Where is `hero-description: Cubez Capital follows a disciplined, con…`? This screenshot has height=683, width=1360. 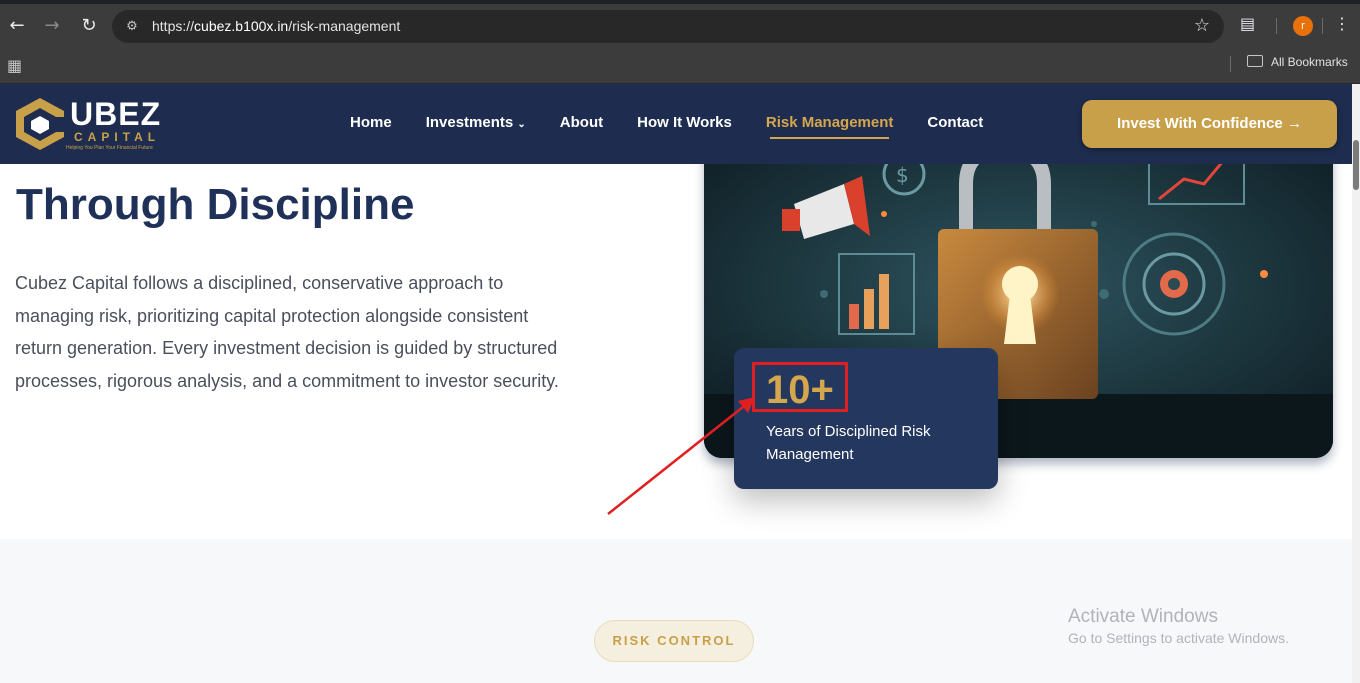
hero-description: Cubez Capital follows a disciplined, con… is located at coordinates (287, 332).